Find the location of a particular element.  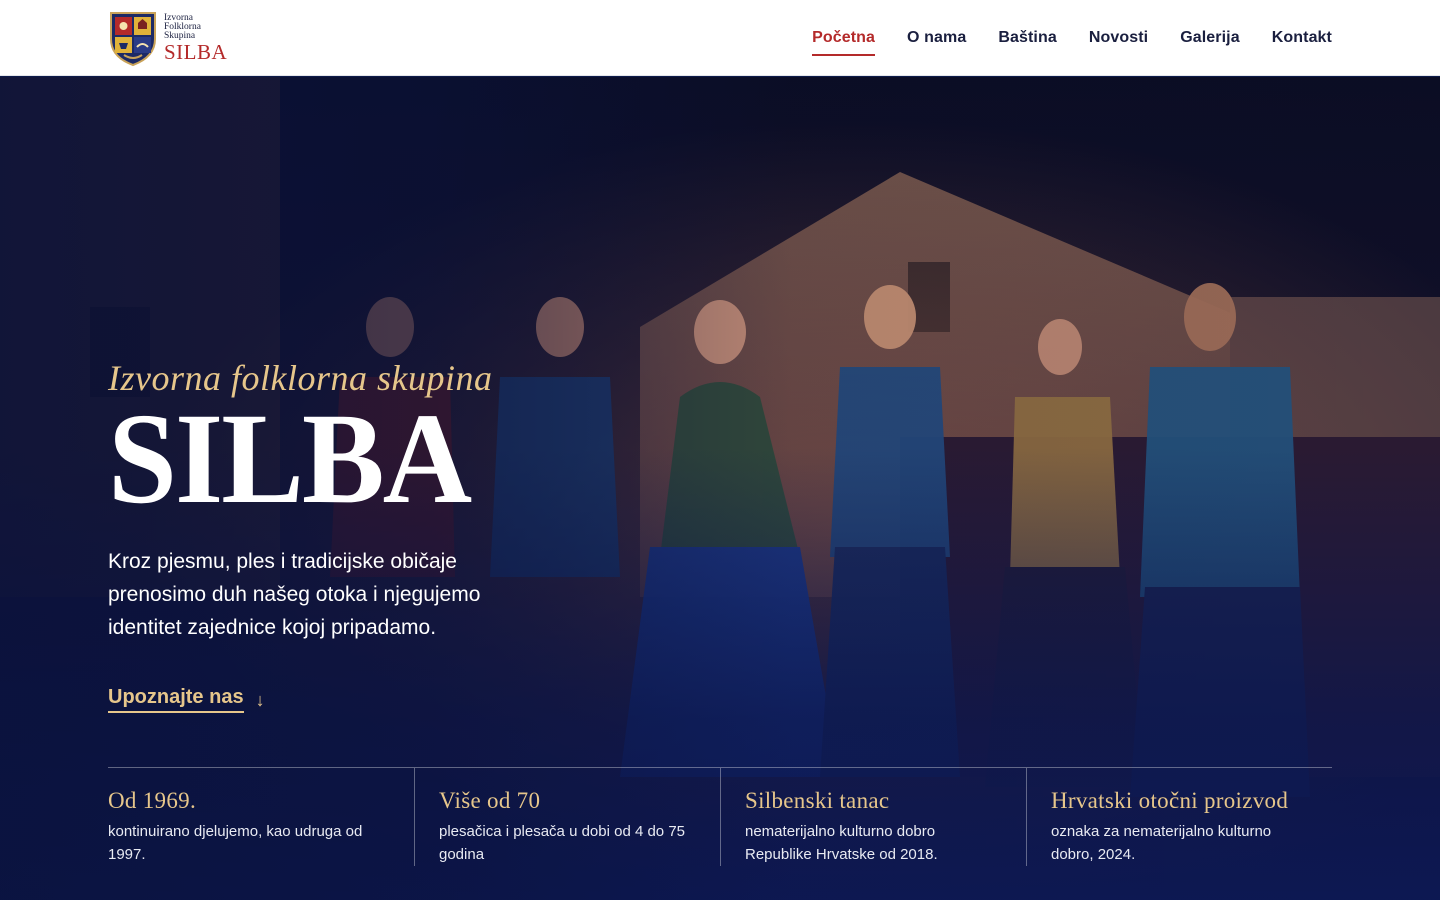

stat-title: Hrvatski otočni proizvod is located at coordinates (1170, 800).